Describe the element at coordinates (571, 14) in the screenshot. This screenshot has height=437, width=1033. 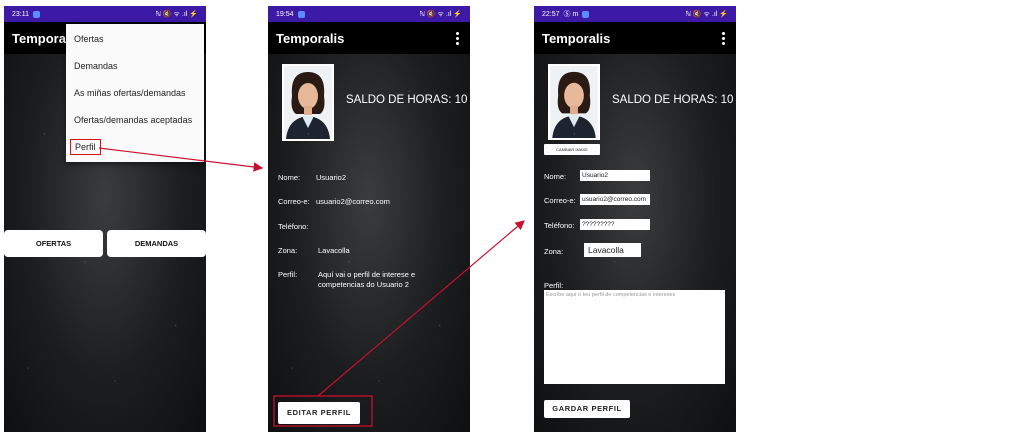
I see `status-extra-icons: Ⓢ m` at that location.